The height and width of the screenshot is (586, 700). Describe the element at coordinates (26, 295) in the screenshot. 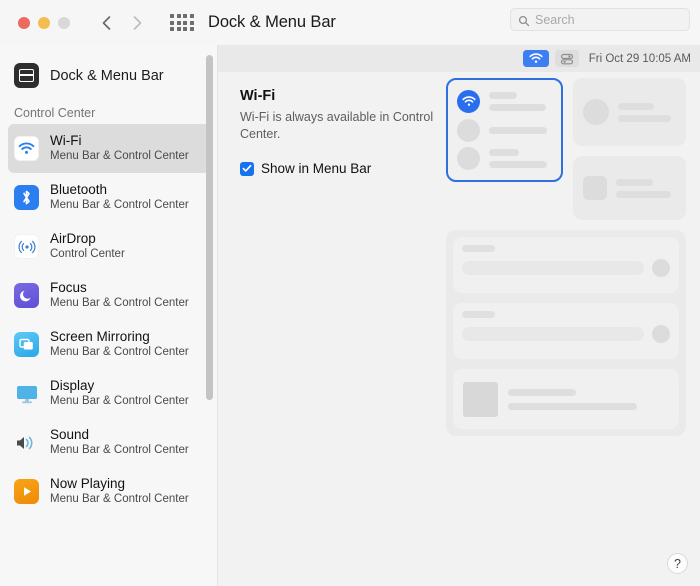

I see `focus-moon-icon` at that location.